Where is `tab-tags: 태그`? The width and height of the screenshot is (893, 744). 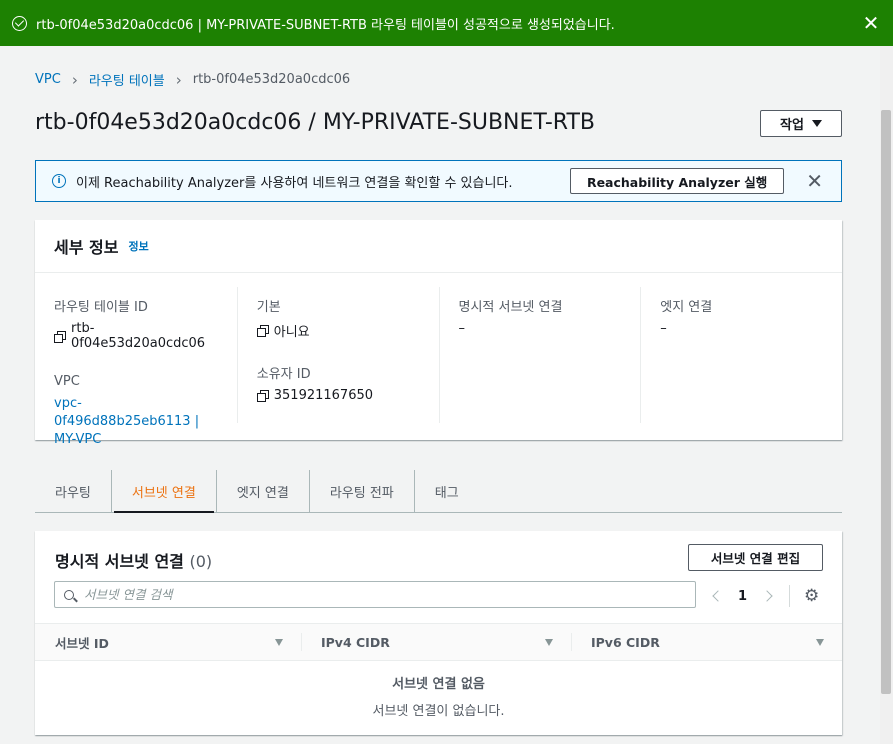 tab-tags: 태그 is located at coordinates (446, 491).